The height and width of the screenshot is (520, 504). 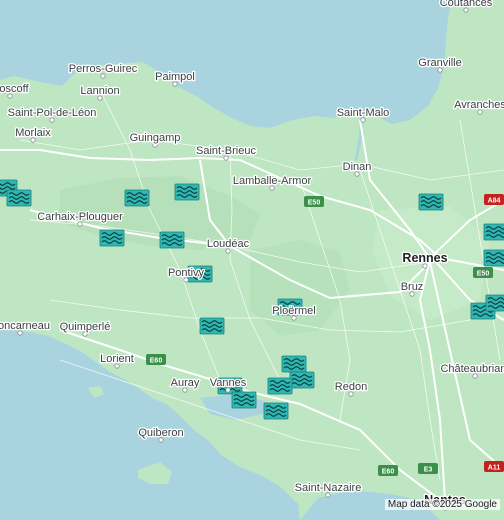 What do you see at coordinates (160, 433) in the screenshot?
I see `svg-text: Quiberon` at bounding box center [160, 433].